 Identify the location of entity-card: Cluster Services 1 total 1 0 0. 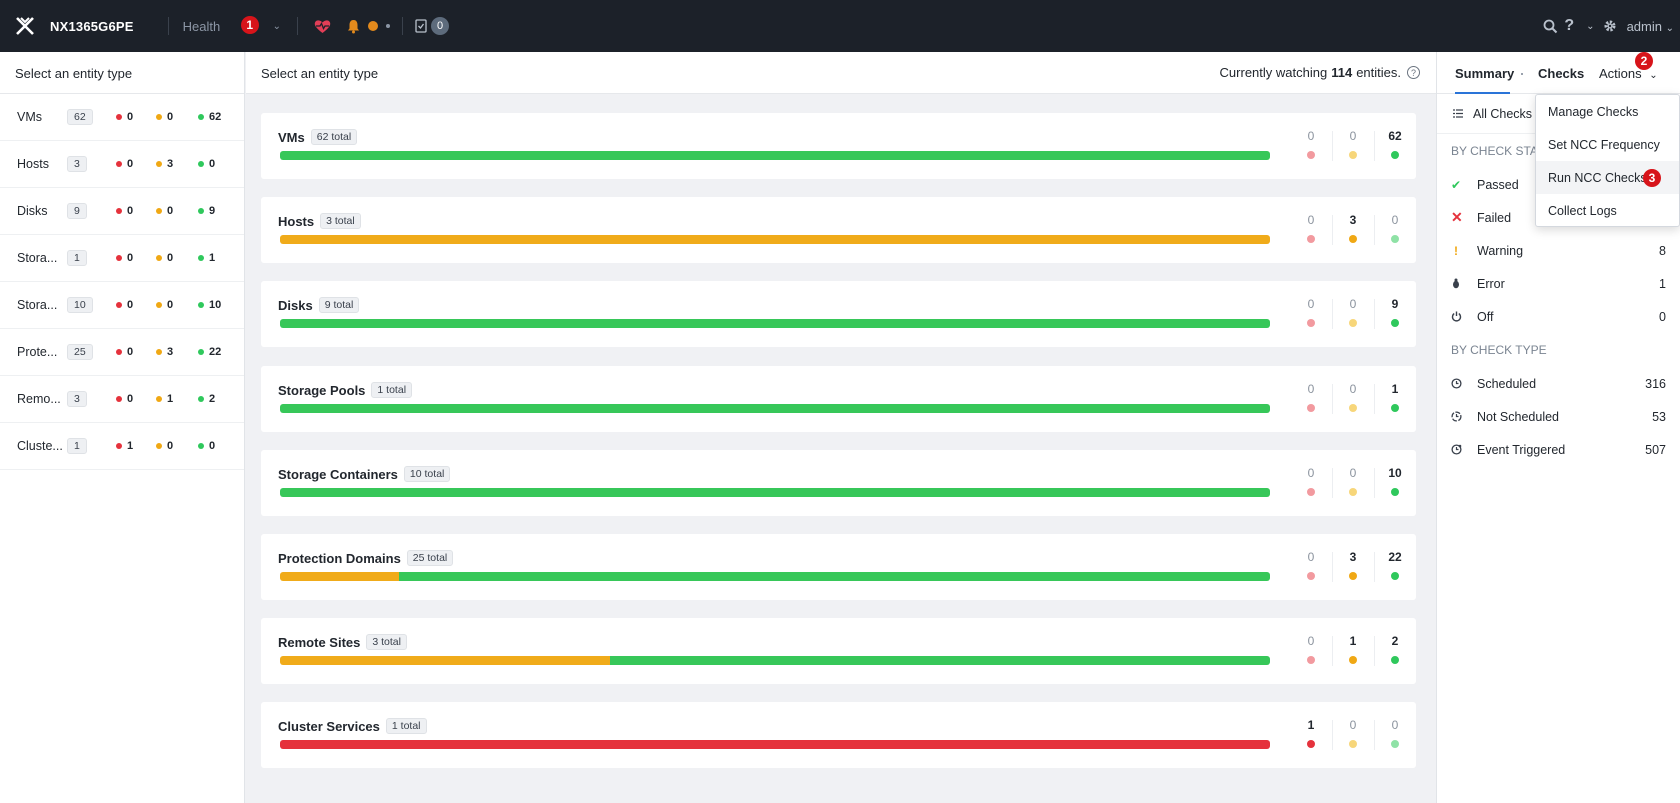
(838, 735).